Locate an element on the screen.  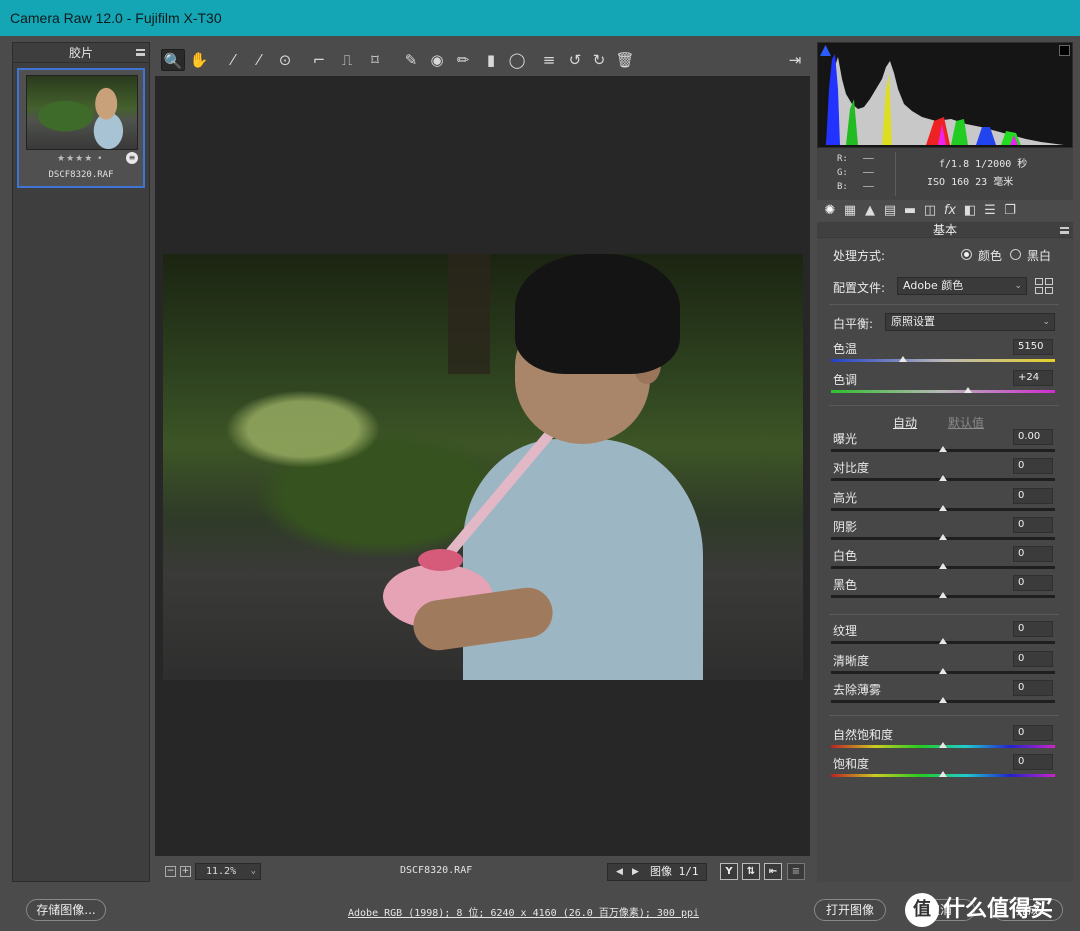
split-toning-icon: ▬ is located at coordinates (910, 211).